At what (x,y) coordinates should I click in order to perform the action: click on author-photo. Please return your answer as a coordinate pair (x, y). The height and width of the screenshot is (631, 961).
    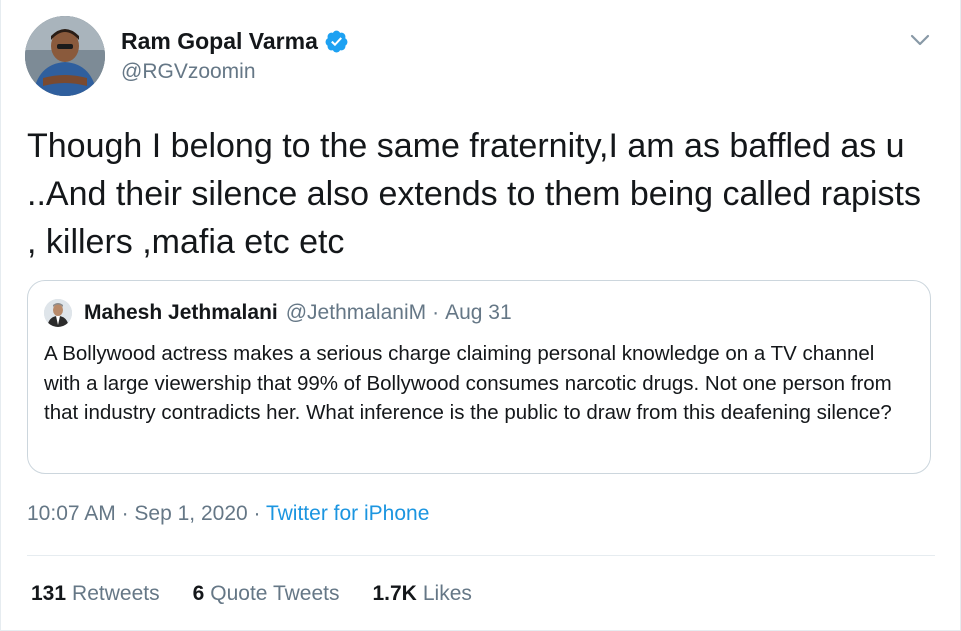
    Looking at the image, I should click on (65, 56).